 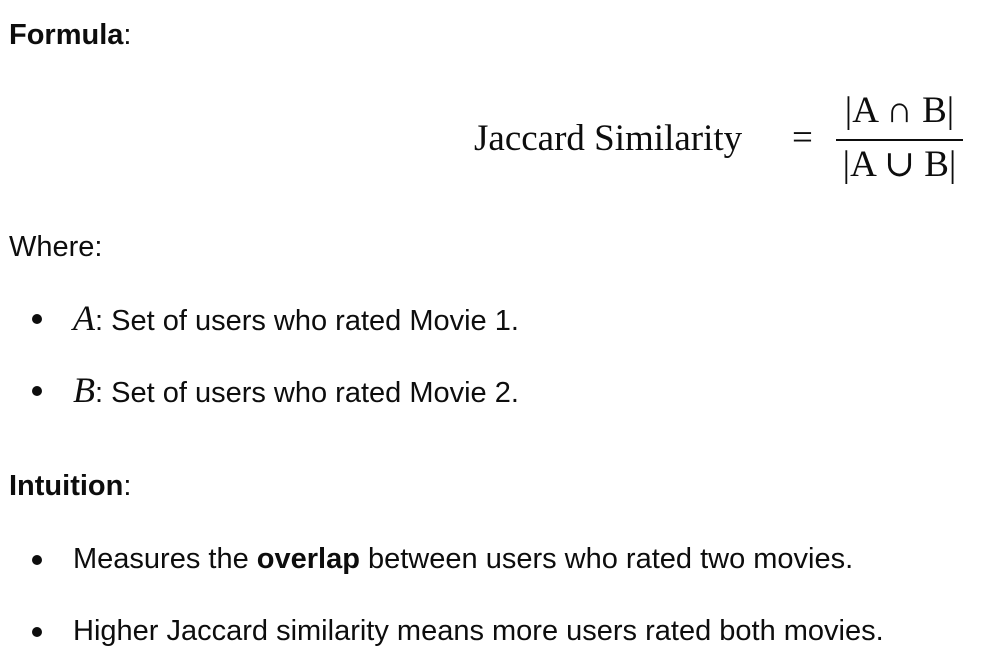 What do you see at coordinates (608, 138) in the screenshot?
I see `formula-lhs: Jaccard Similarity` at bounding box center [608, 138].